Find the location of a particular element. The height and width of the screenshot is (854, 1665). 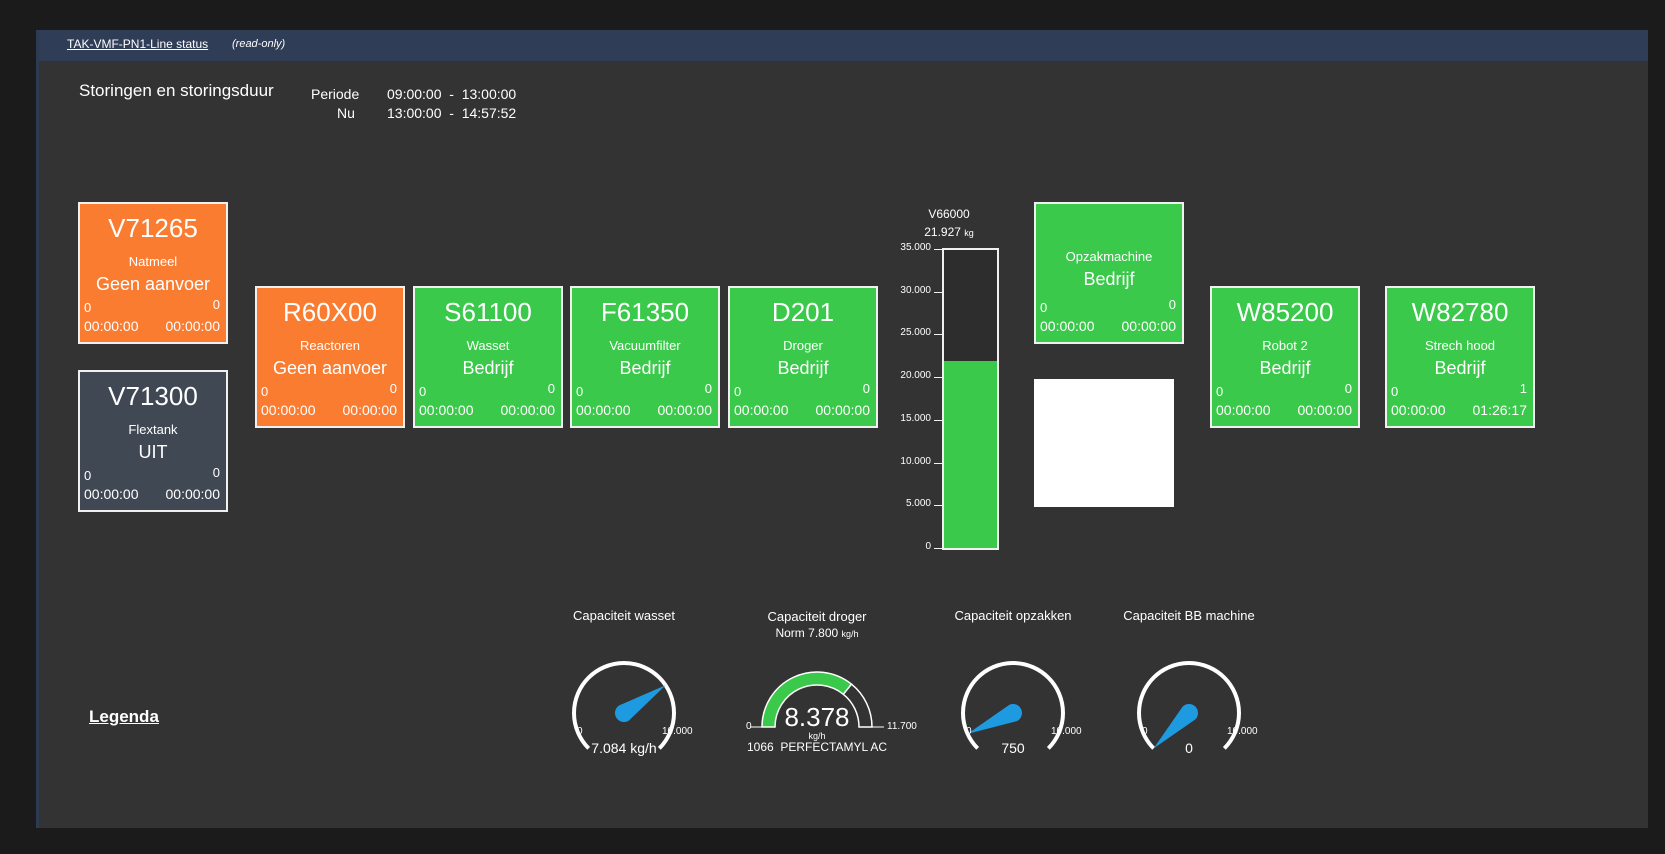

tile-name: Droger is located at coordinates (803, 345).